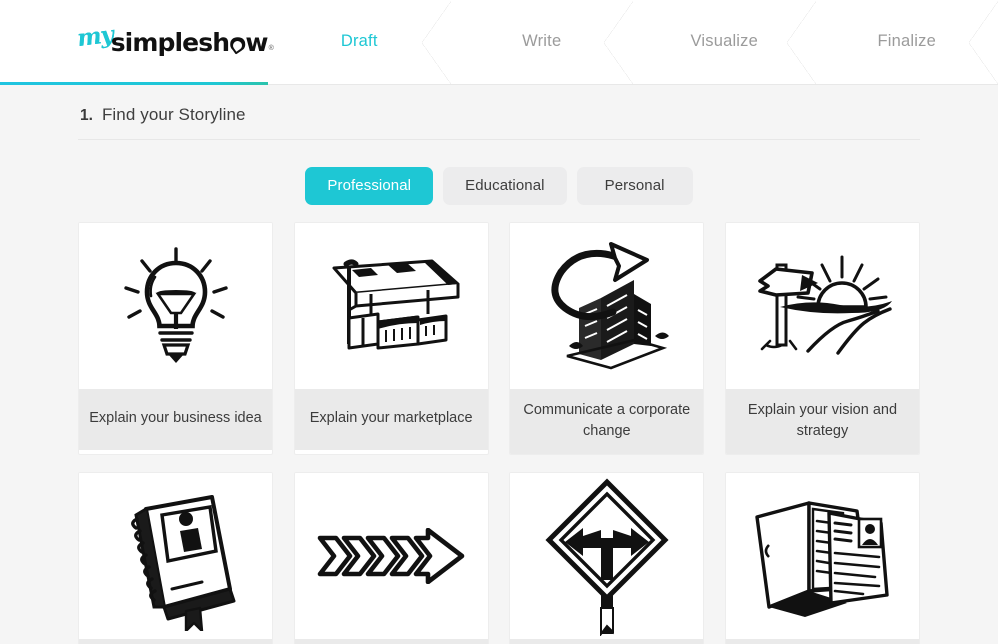 Image resolution: width=998 pixels, height=644 pixels. I want to click on storyline-card: Explain your business idea, so click(175, 339).